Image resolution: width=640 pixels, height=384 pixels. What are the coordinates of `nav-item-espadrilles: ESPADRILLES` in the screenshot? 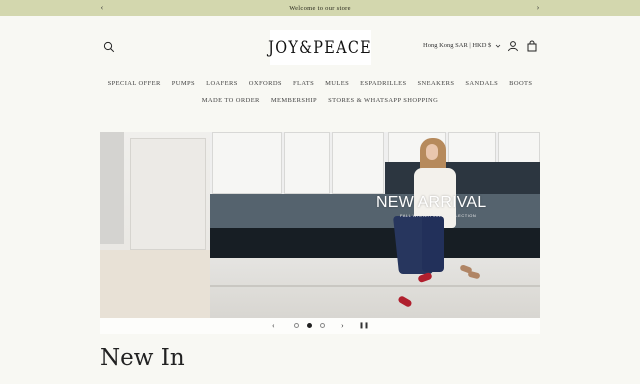 It's located at (383, 83).